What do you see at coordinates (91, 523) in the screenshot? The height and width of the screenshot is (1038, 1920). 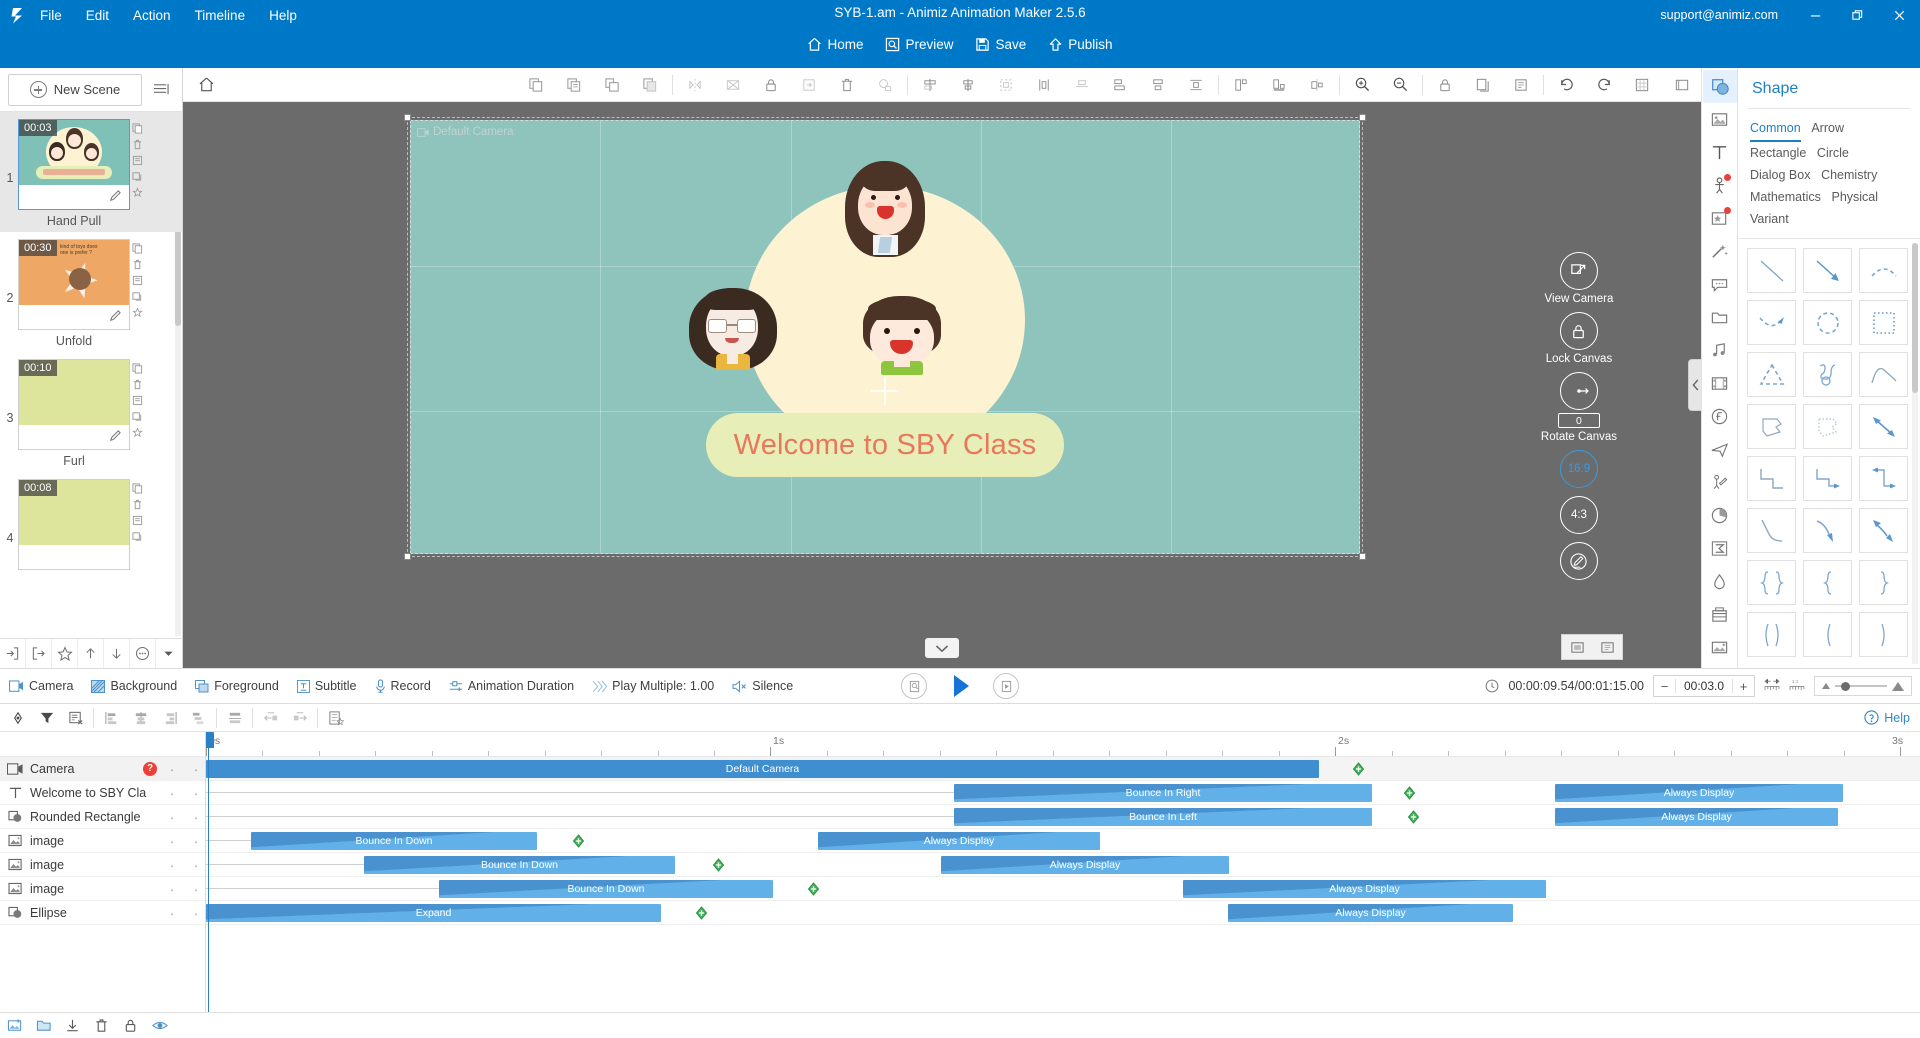 I see `scene-item-4: 4 00:08` at bounding box center [91, 523].